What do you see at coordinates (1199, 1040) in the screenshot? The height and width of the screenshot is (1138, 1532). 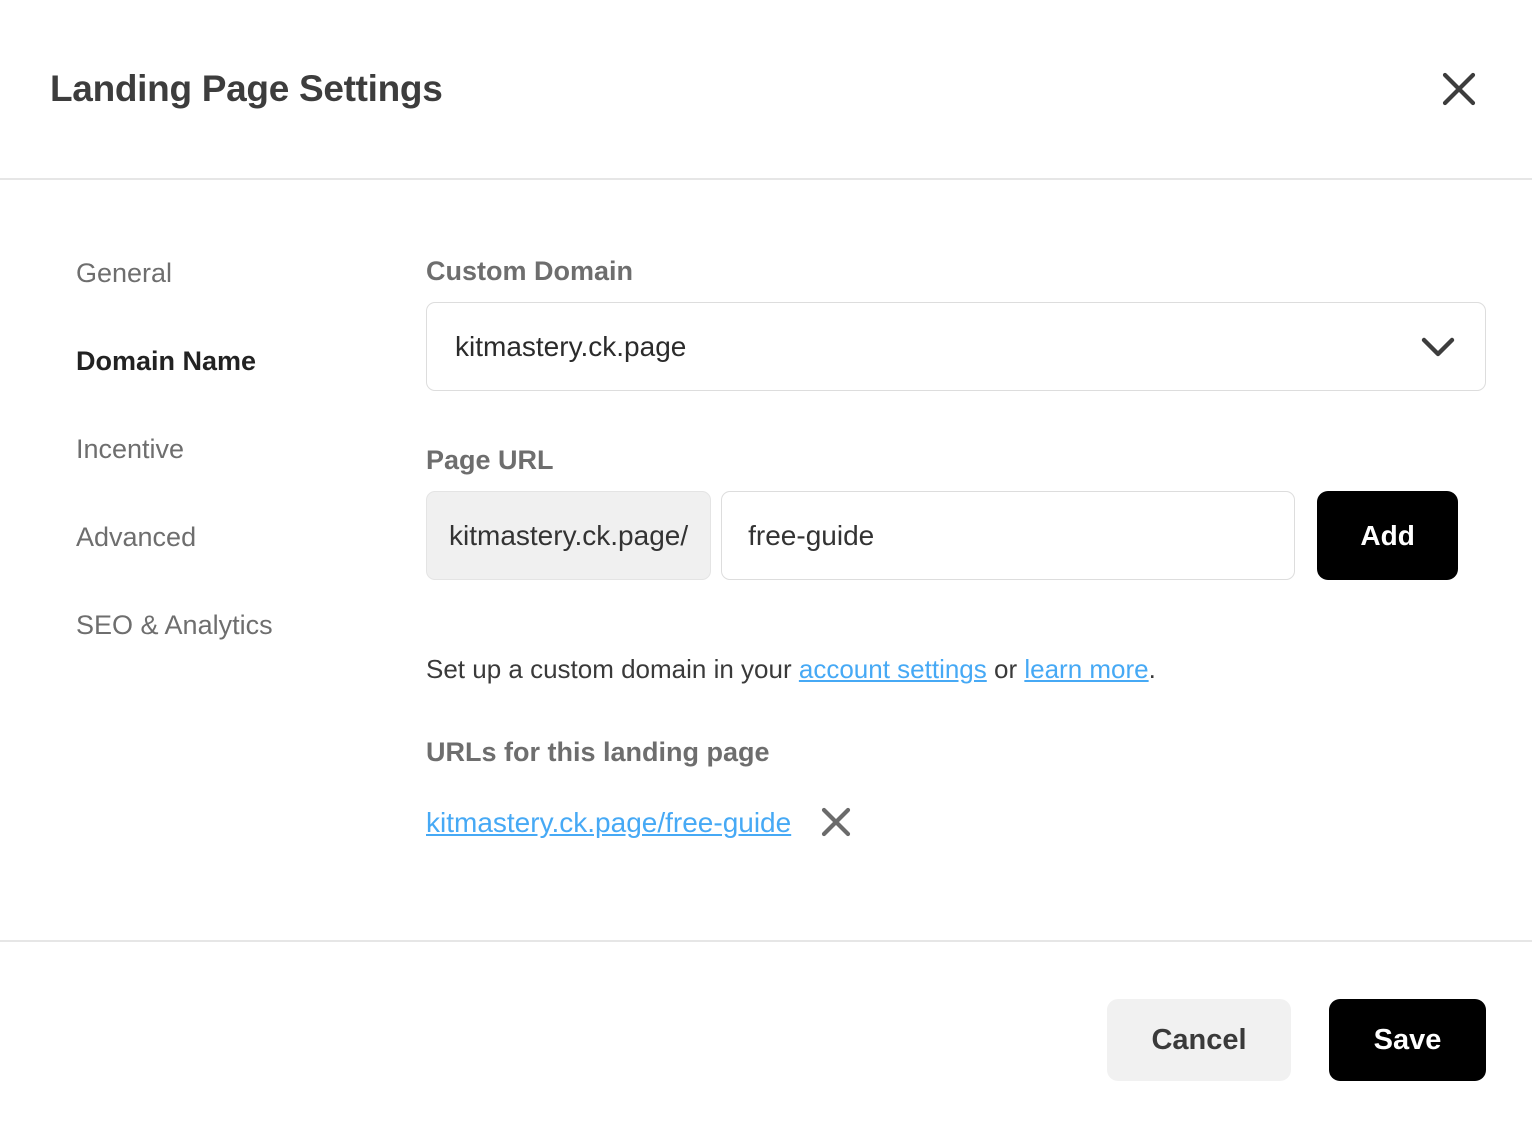 I see `cancel-button: Cancel` at bounding box center [1199, 1040].